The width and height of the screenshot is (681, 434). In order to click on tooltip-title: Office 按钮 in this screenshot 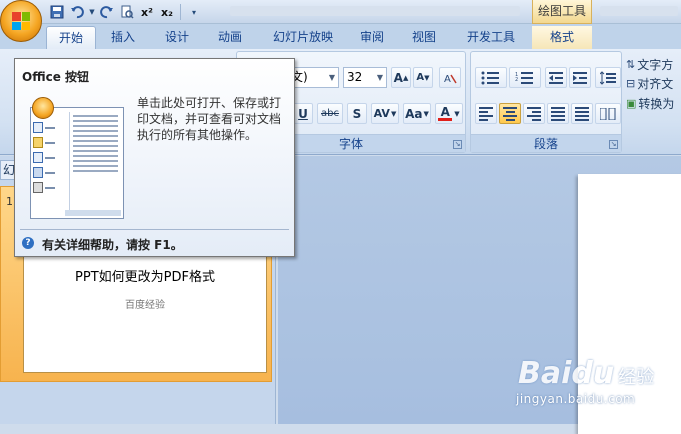, I will do `click(56, 77)`.